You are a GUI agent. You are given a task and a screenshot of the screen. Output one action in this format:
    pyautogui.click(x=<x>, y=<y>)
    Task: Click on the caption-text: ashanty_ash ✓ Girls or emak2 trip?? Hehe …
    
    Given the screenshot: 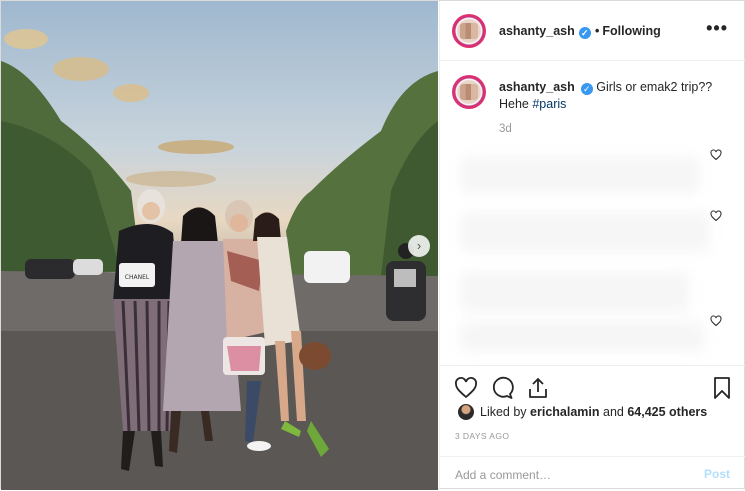 What is the action you would take?
    pyautogui.click(x=609, y=96)
    